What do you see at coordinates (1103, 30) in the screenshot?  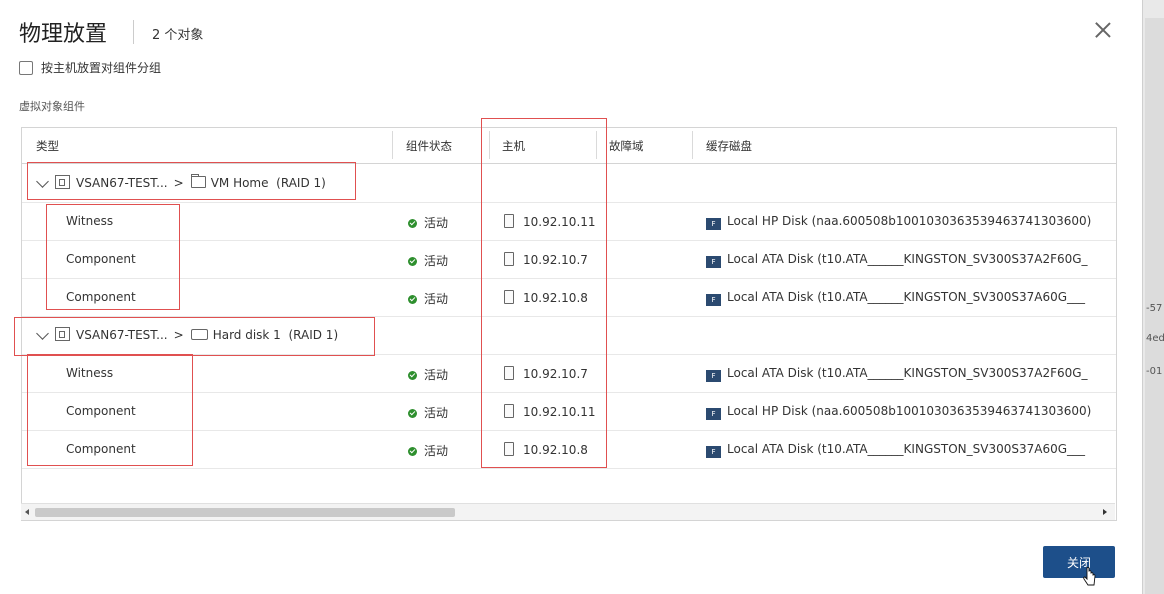 I see `close-icon` at bounding box center [1103, 30].